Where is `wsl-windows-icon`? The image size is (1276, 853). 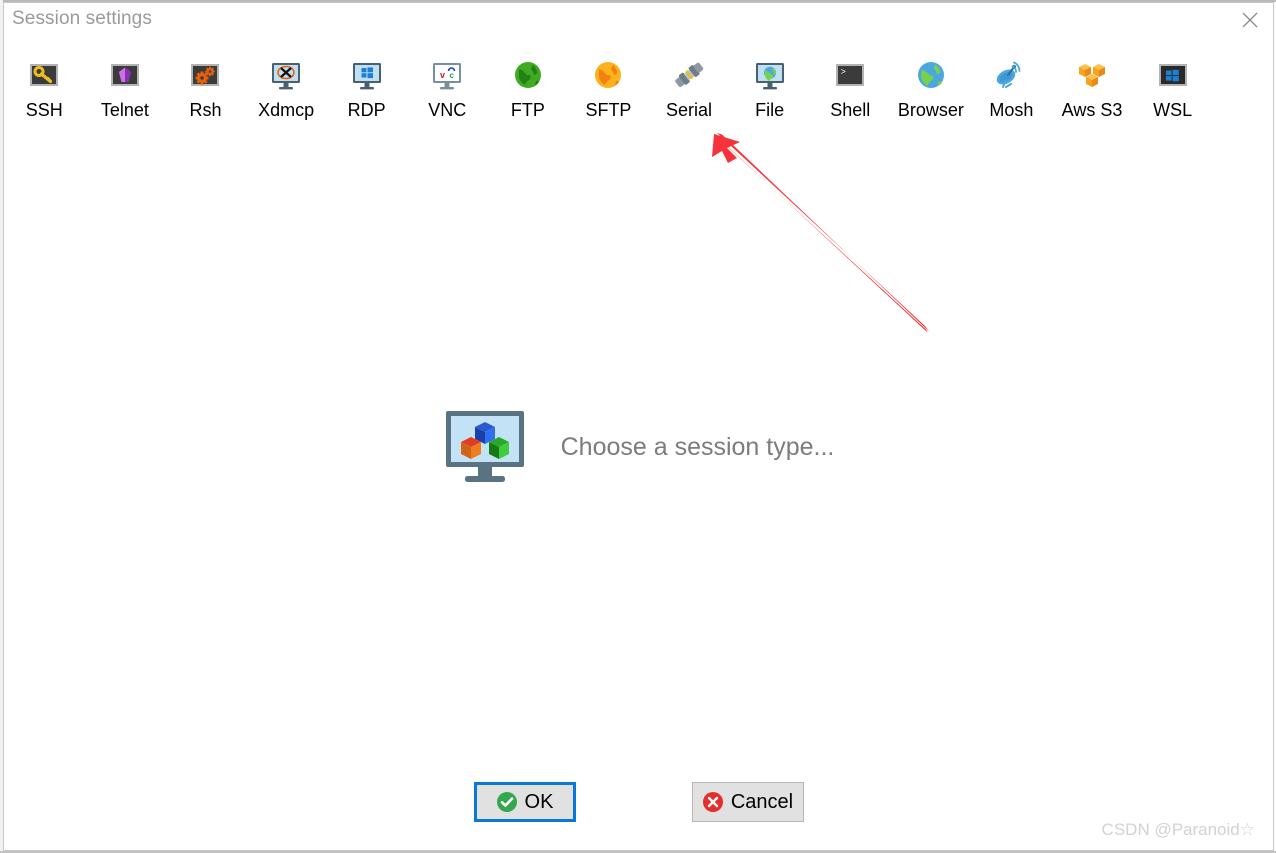 wsl-windows-icon is located at coordinates (1173, 75).